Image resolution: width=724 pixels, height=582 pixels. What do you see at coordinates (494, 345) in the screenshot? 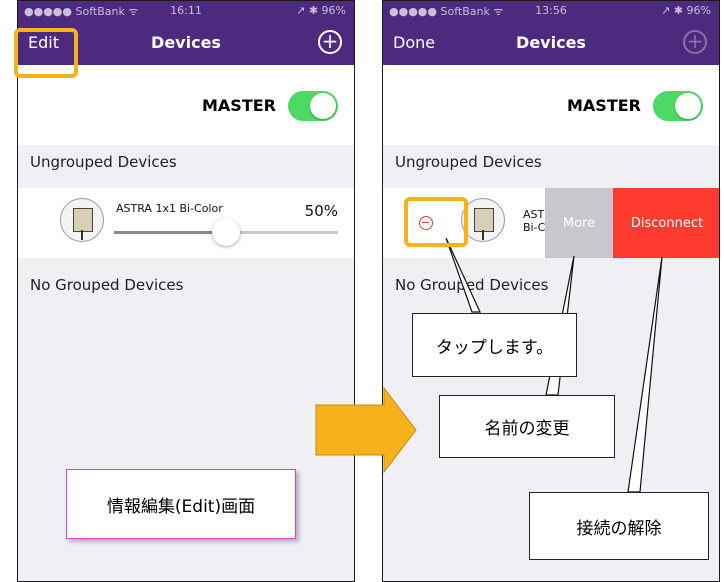
I see `callout-tap: タップします。` at bounding box center [494, 345].